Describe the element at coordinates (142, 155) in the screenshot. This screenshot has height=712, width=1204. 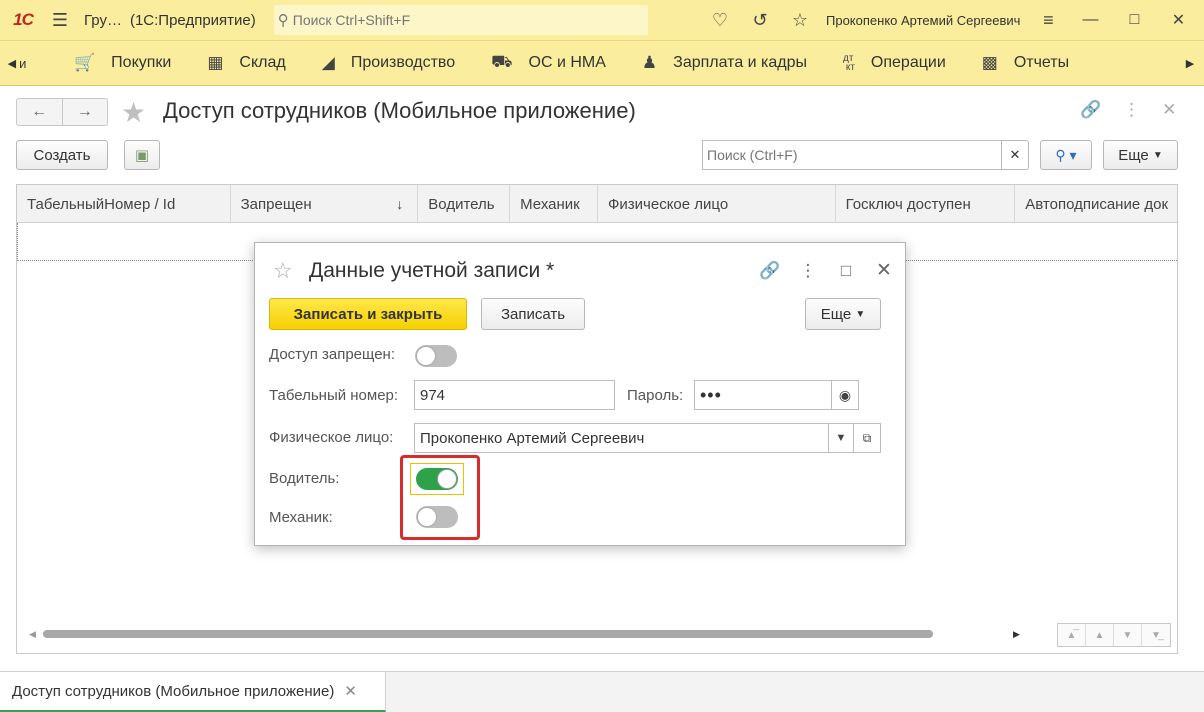
I see `document-icon: ▣` at that location.